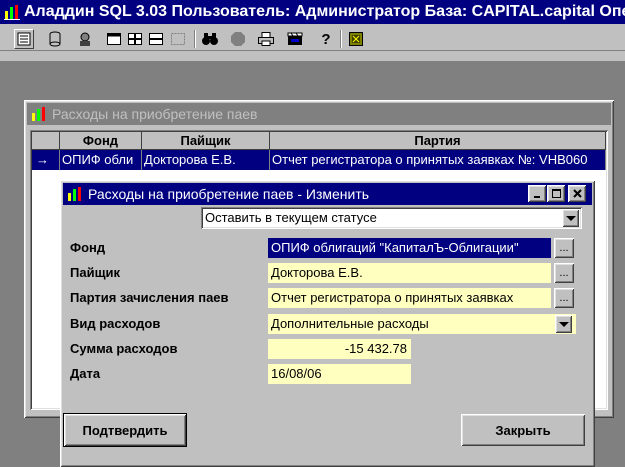  What do you see at coordinates (409, 248) in the screenshot?
I see `fund-field: ОПИФ облигаций "КапиталЪ-Облигации"` at bounding box center [409, 248].